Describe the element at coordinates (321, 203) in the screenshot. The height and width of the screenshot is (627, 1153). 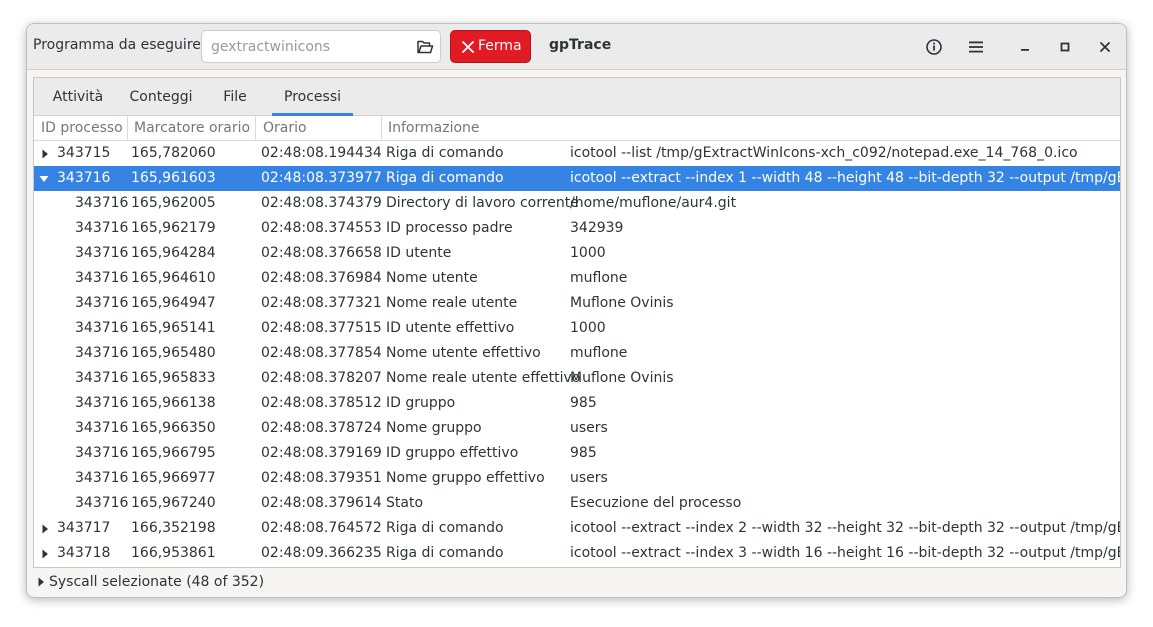
I see `cell-time: 02:48:08.374379` at that location.